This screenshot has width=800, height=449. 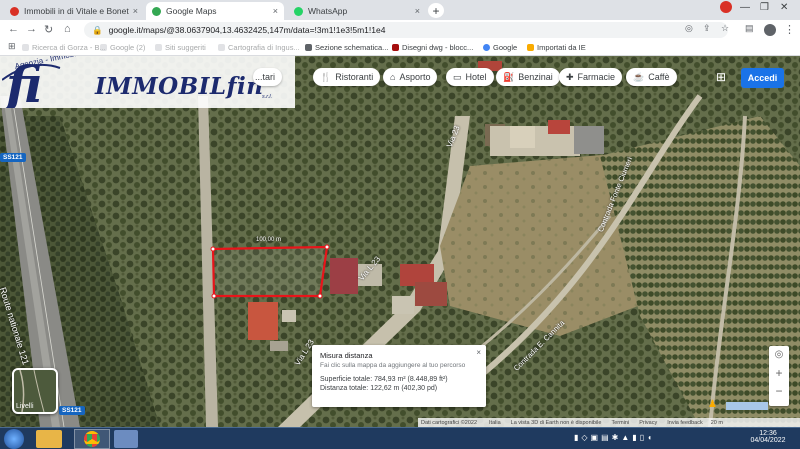 I want to click on tab-whatsapp: WhatsApp ×, so click(x=357, y=11).